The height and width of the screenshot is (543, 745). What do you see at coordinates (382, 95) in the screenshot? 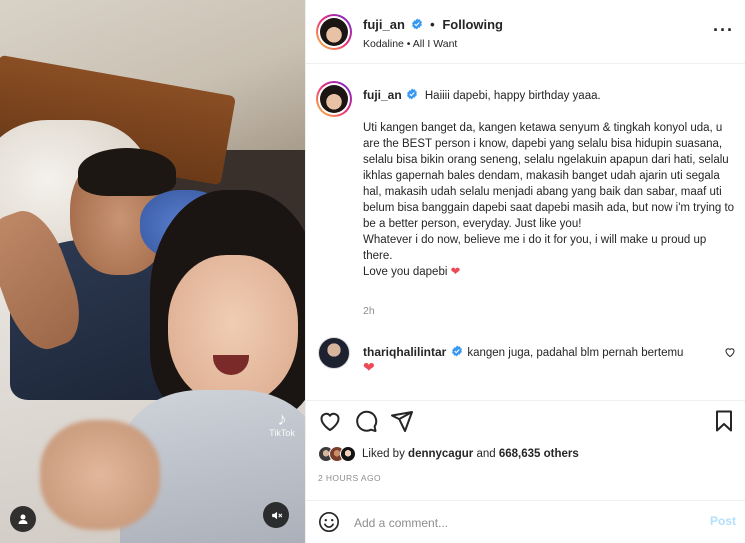
I see `caption-username: fuji_an` at bounding box center [382, 95].